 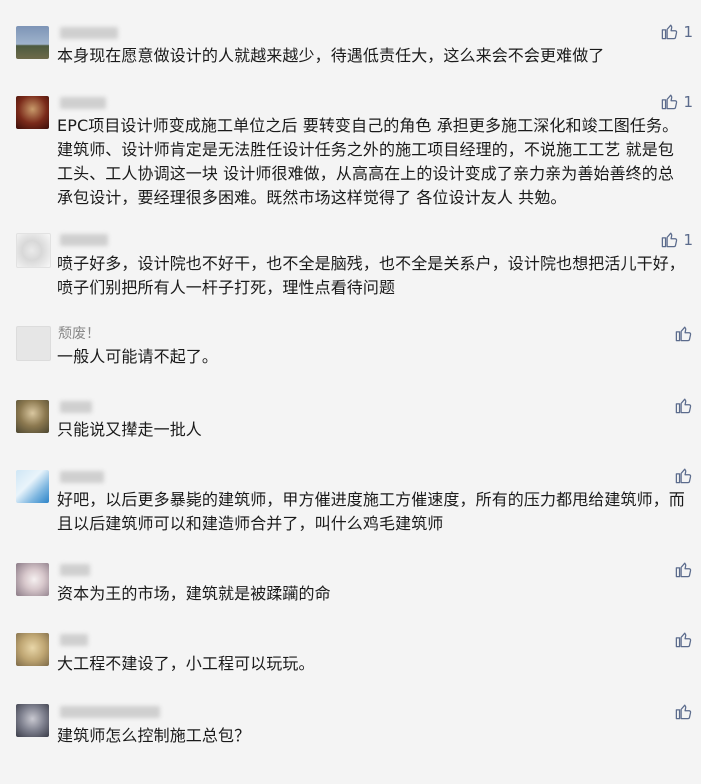 What do you see at coordinates (331, 55) in the screenshot?
I see `comment-text: 本身现在愿意做设计的人就越来越少，待遇低责任大，这么来会不会更难做了` at bounding box center [331, 55].